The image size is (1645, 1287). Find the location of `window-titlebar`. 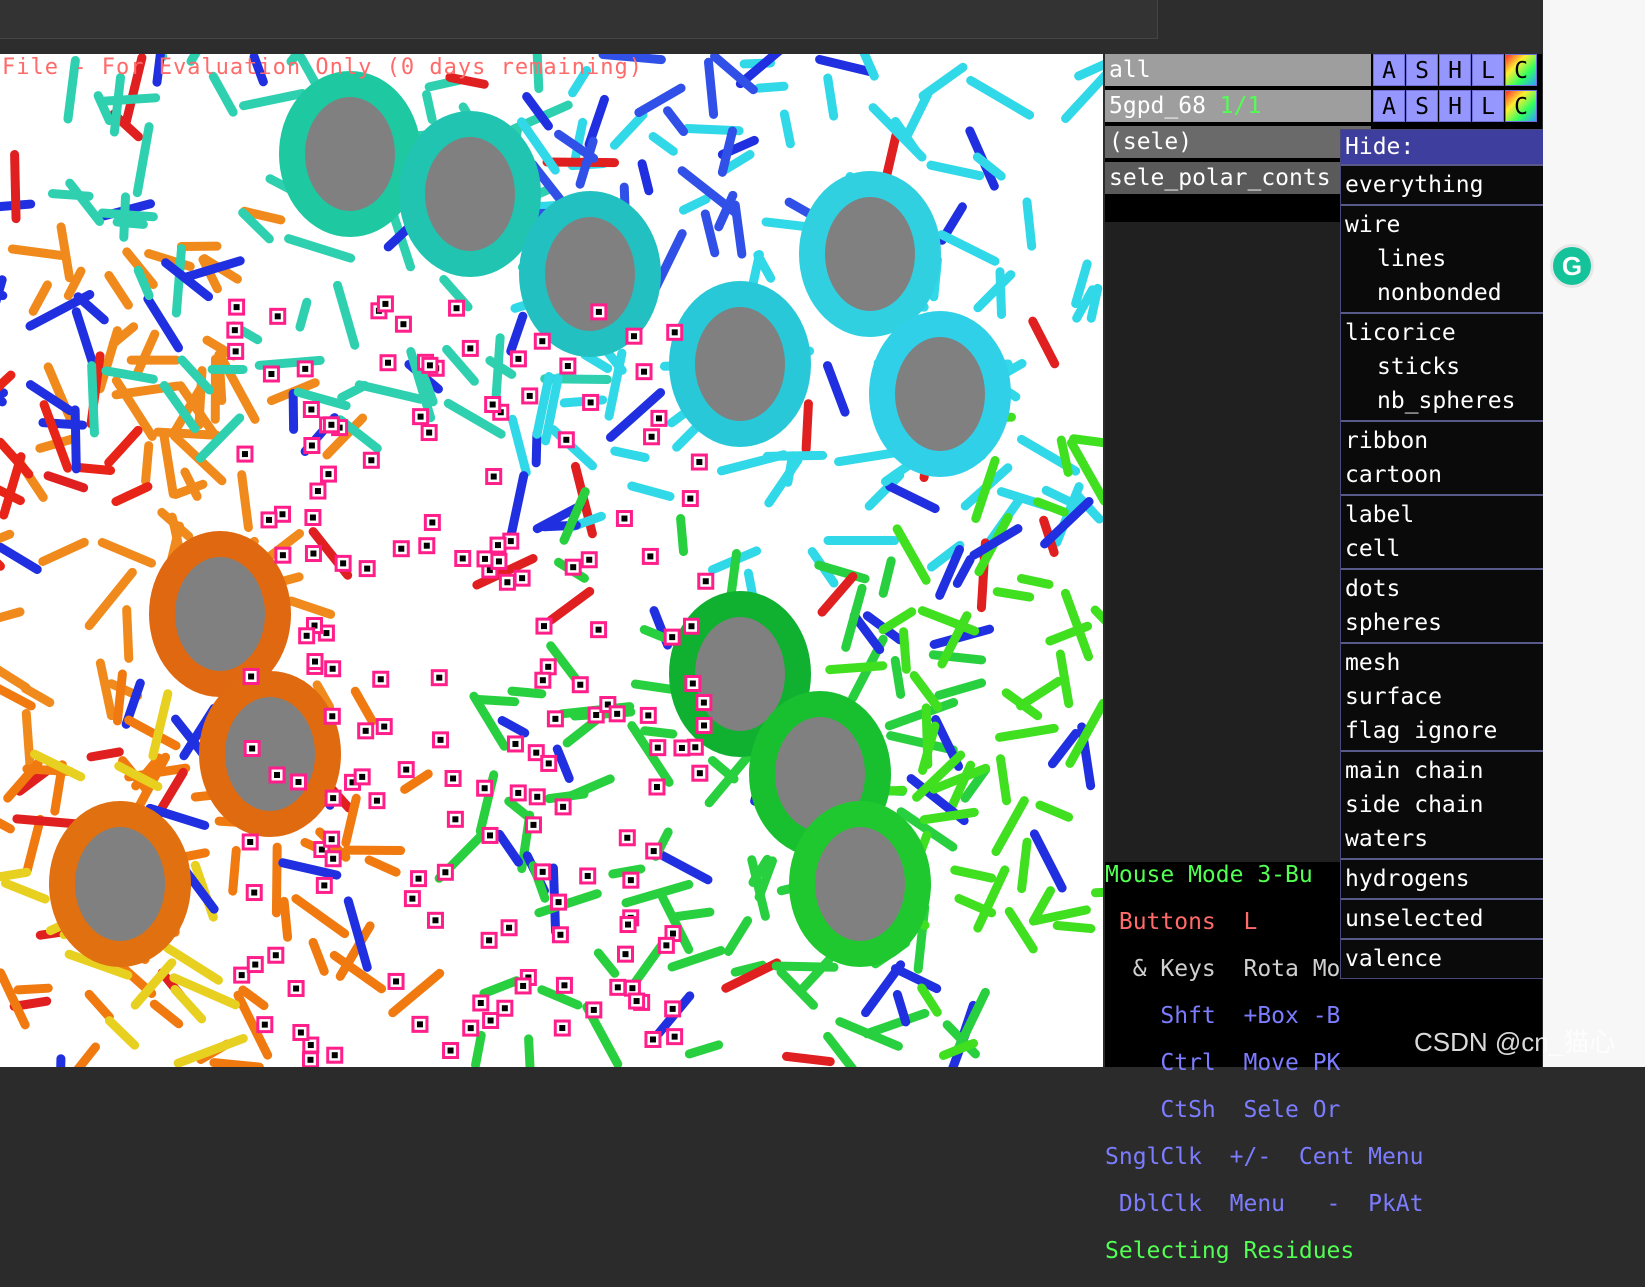

window-titlebar is located at coordinates (772, 27).